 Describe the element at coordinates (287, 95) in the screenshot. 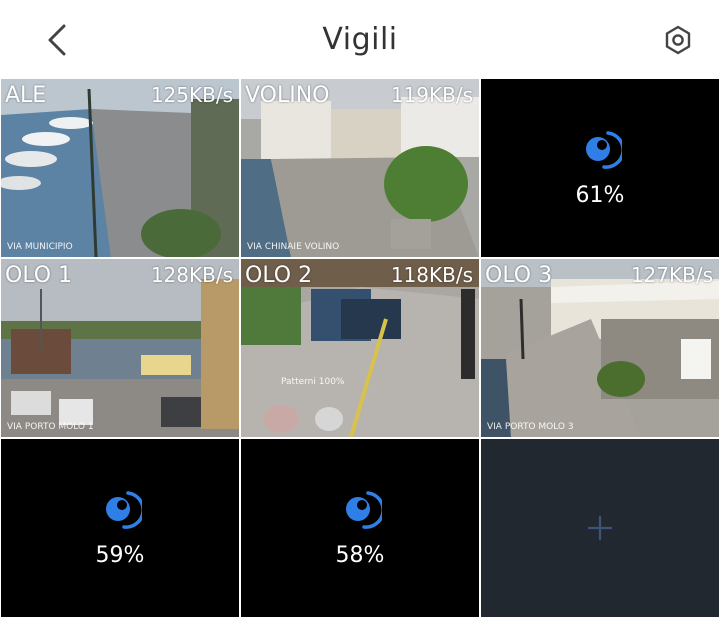

I see `camera-name: VOLINO` at that location.